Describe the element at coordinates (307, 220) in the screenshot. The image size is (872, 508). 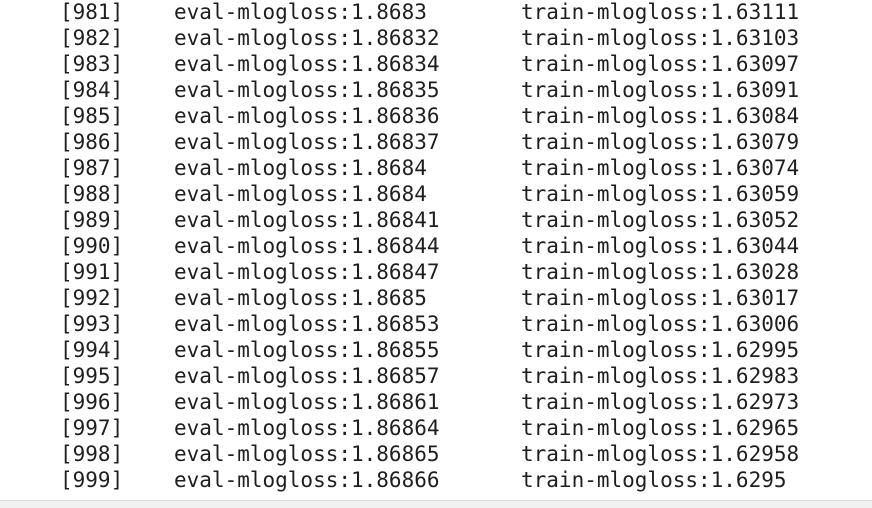
I see `eval-mlogloss-value: eval-mlogloss:1.86841` at that location.